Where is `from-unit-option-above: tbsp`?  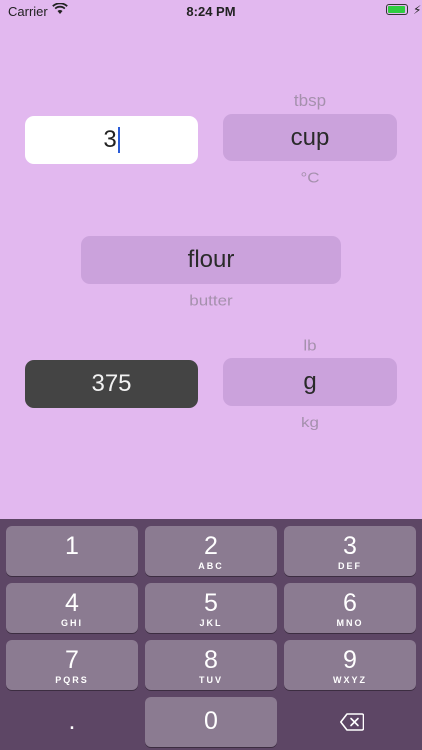
from-unit-option-above: tbsp is located at coordinates (310, 101).